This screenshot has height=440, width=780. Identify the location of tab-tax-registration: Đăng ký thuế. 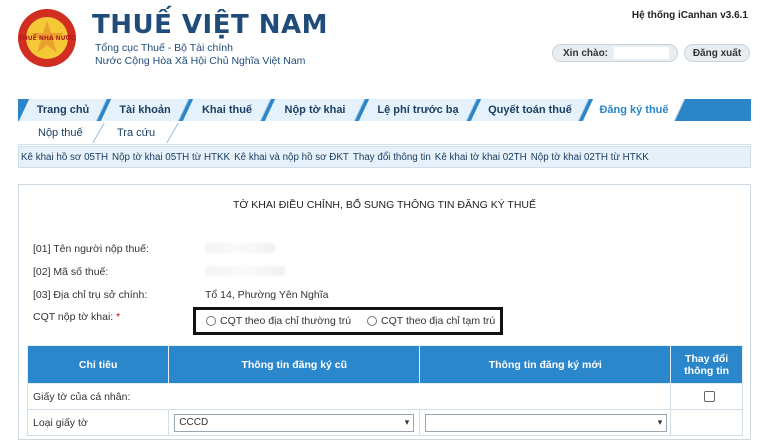
(634, 110).